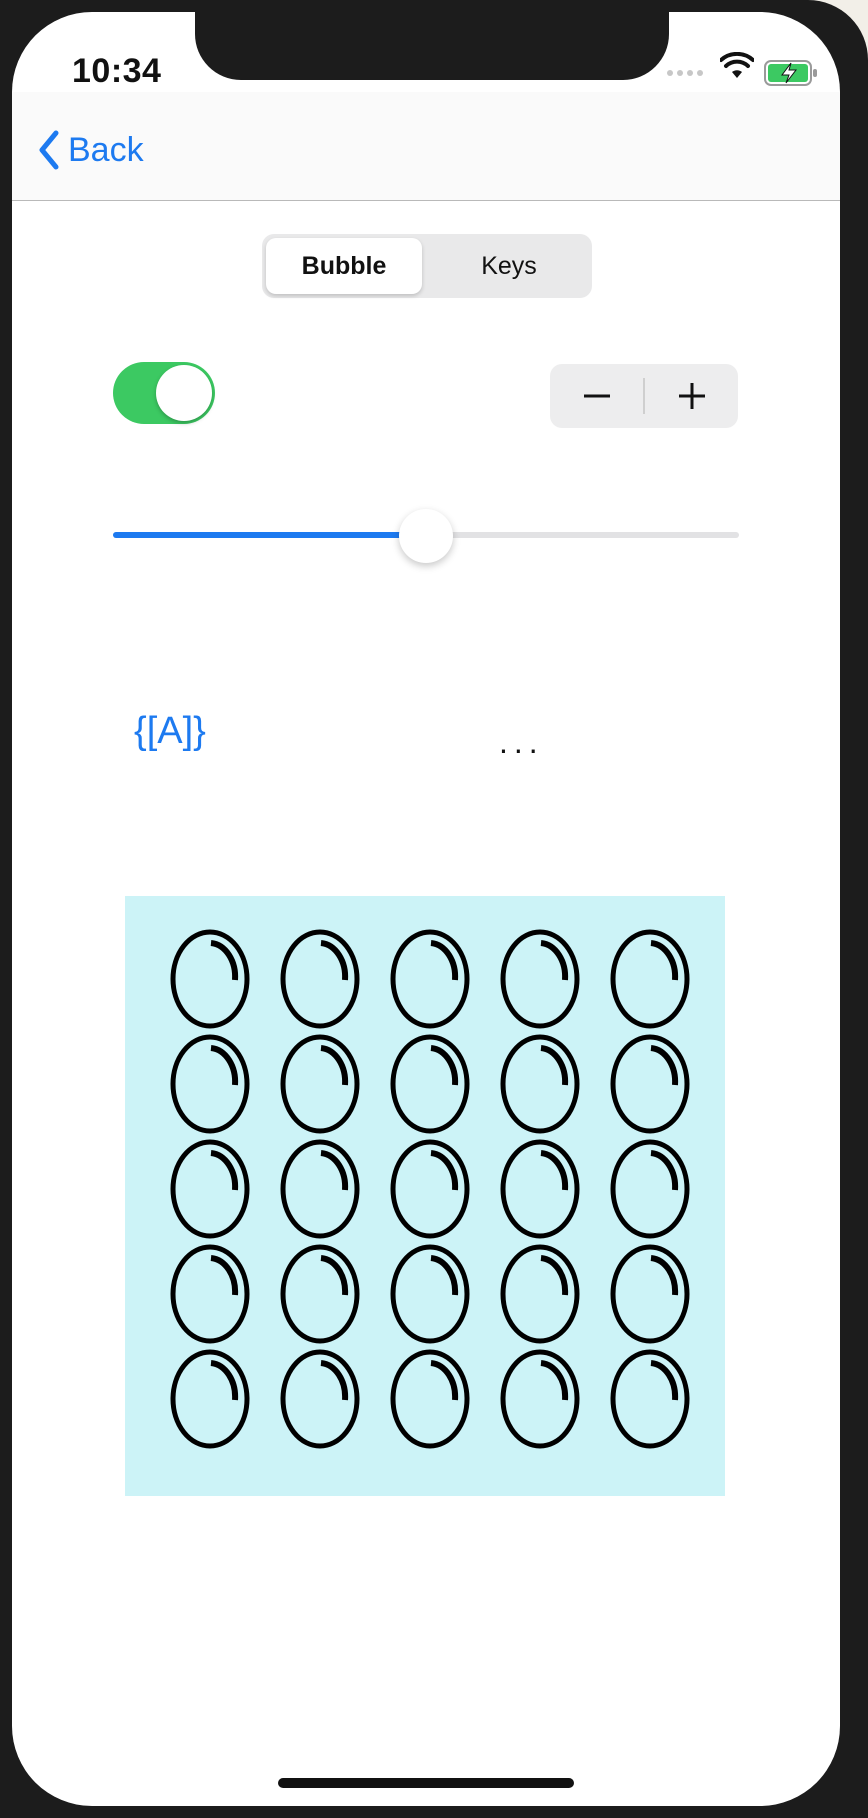  Describe the element at coordinates (184, 393) in the screenshot. I see `toggle-knob` at that location.